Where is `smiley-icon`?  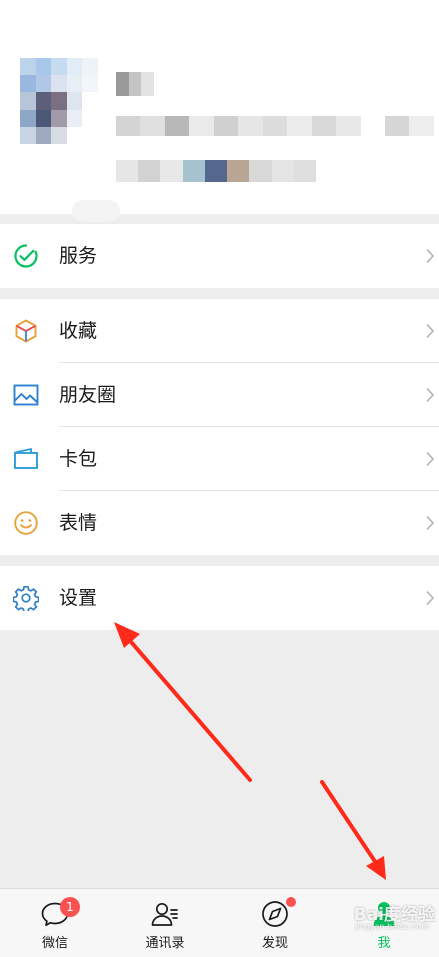
smiley-icon is located at coordinates (26, 523).